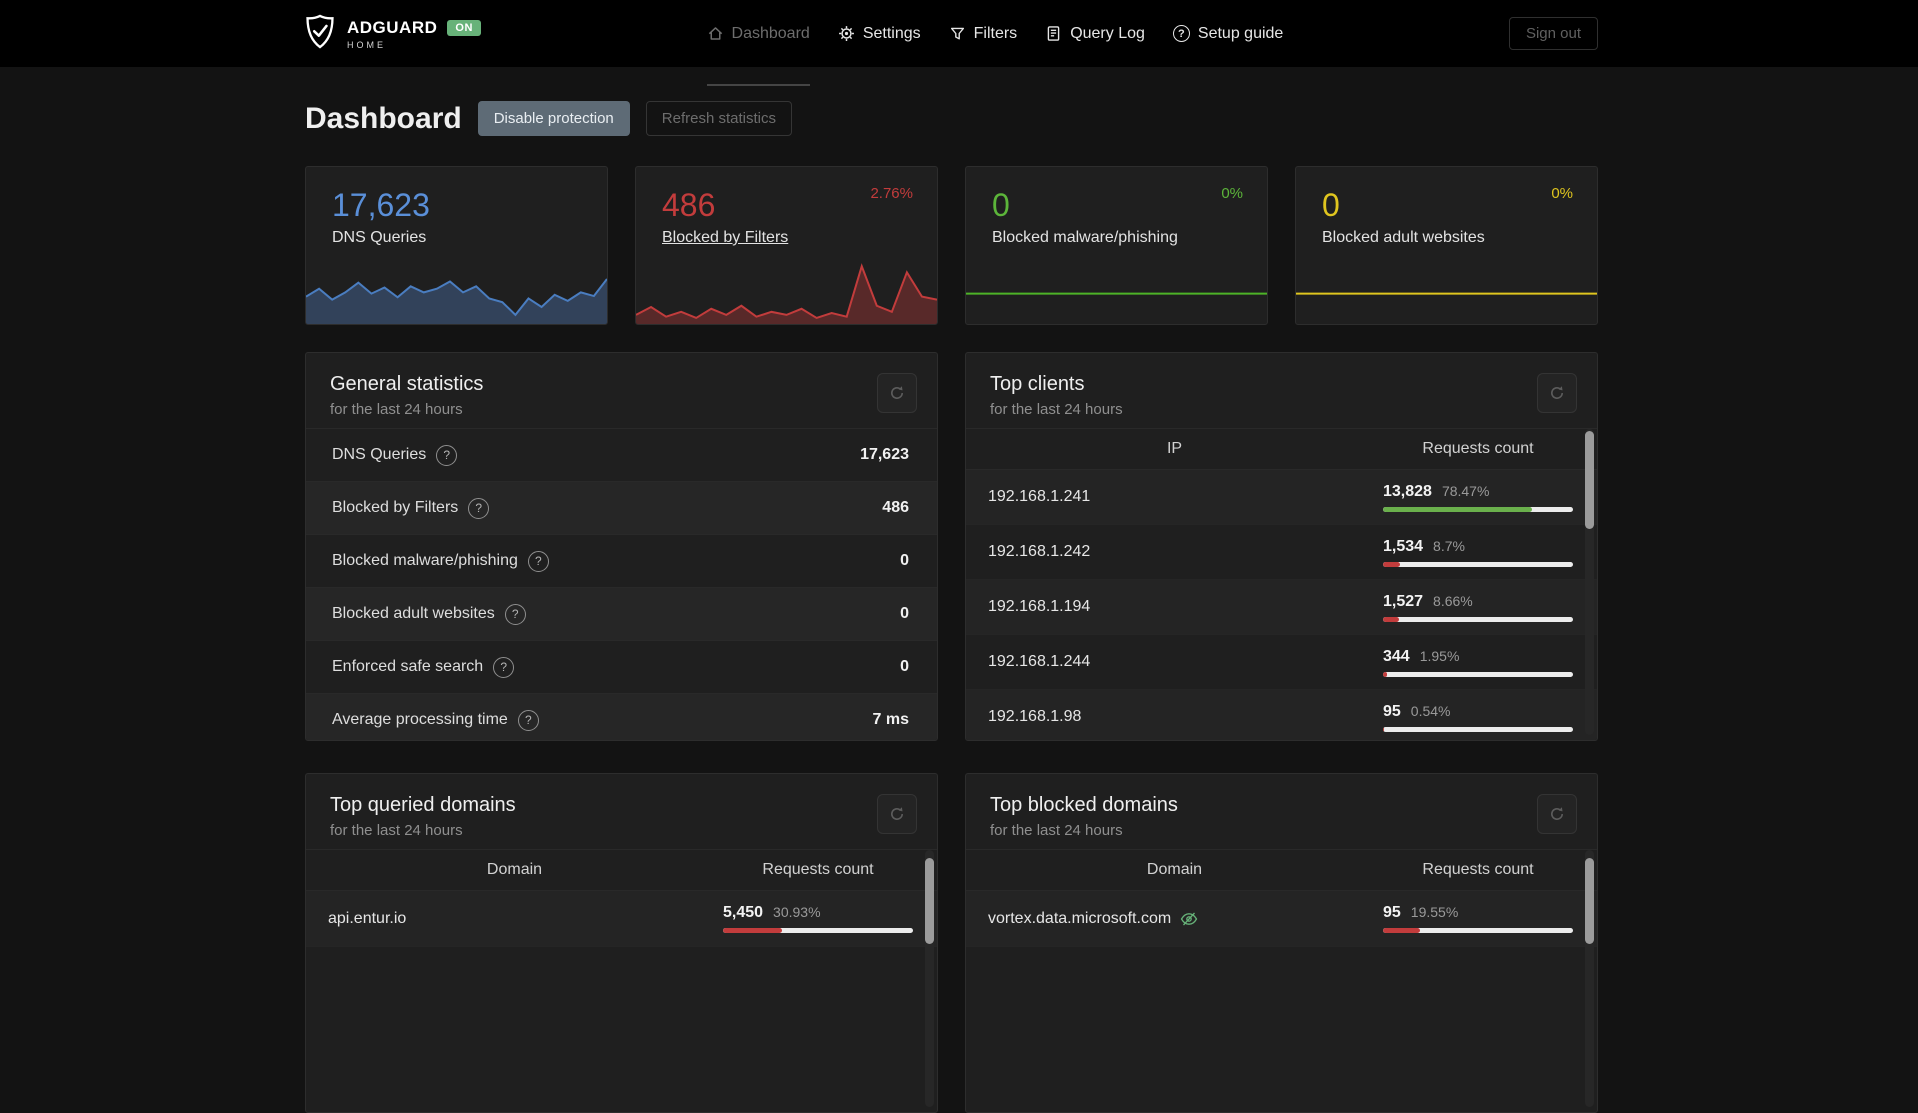 This screenshot has width=1918, height=1113. I want to click on request-count: 344, so click(1396, 656).